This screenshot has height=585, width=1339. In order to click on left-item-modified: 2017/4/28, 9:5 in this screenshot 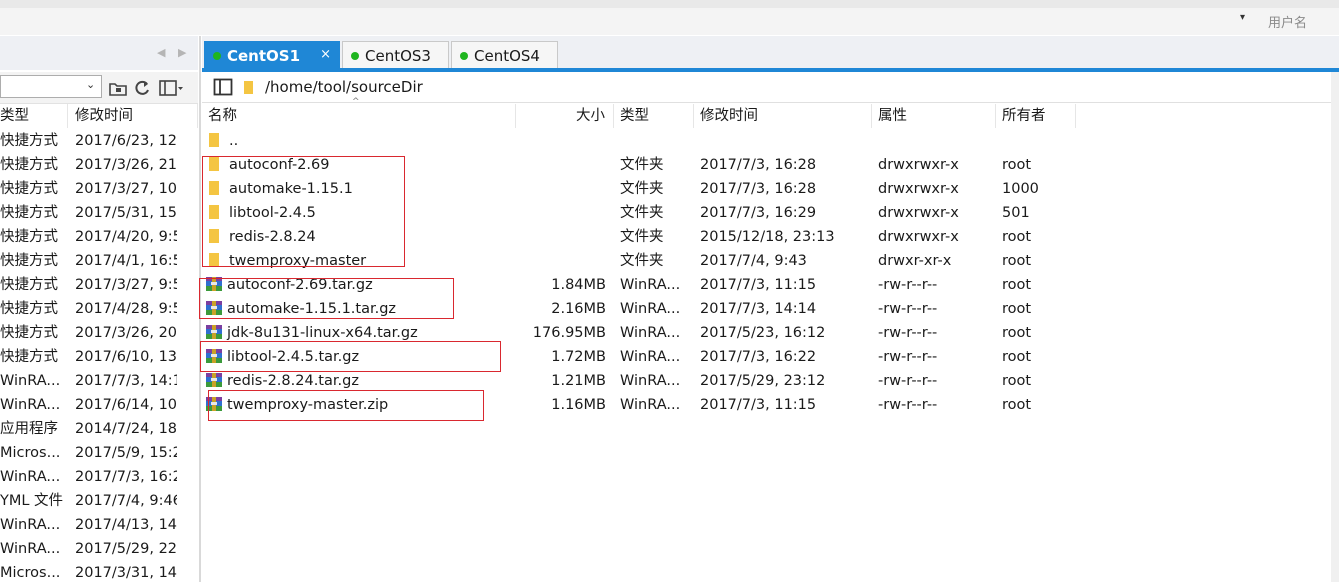, I will do `click(126, 309)`.